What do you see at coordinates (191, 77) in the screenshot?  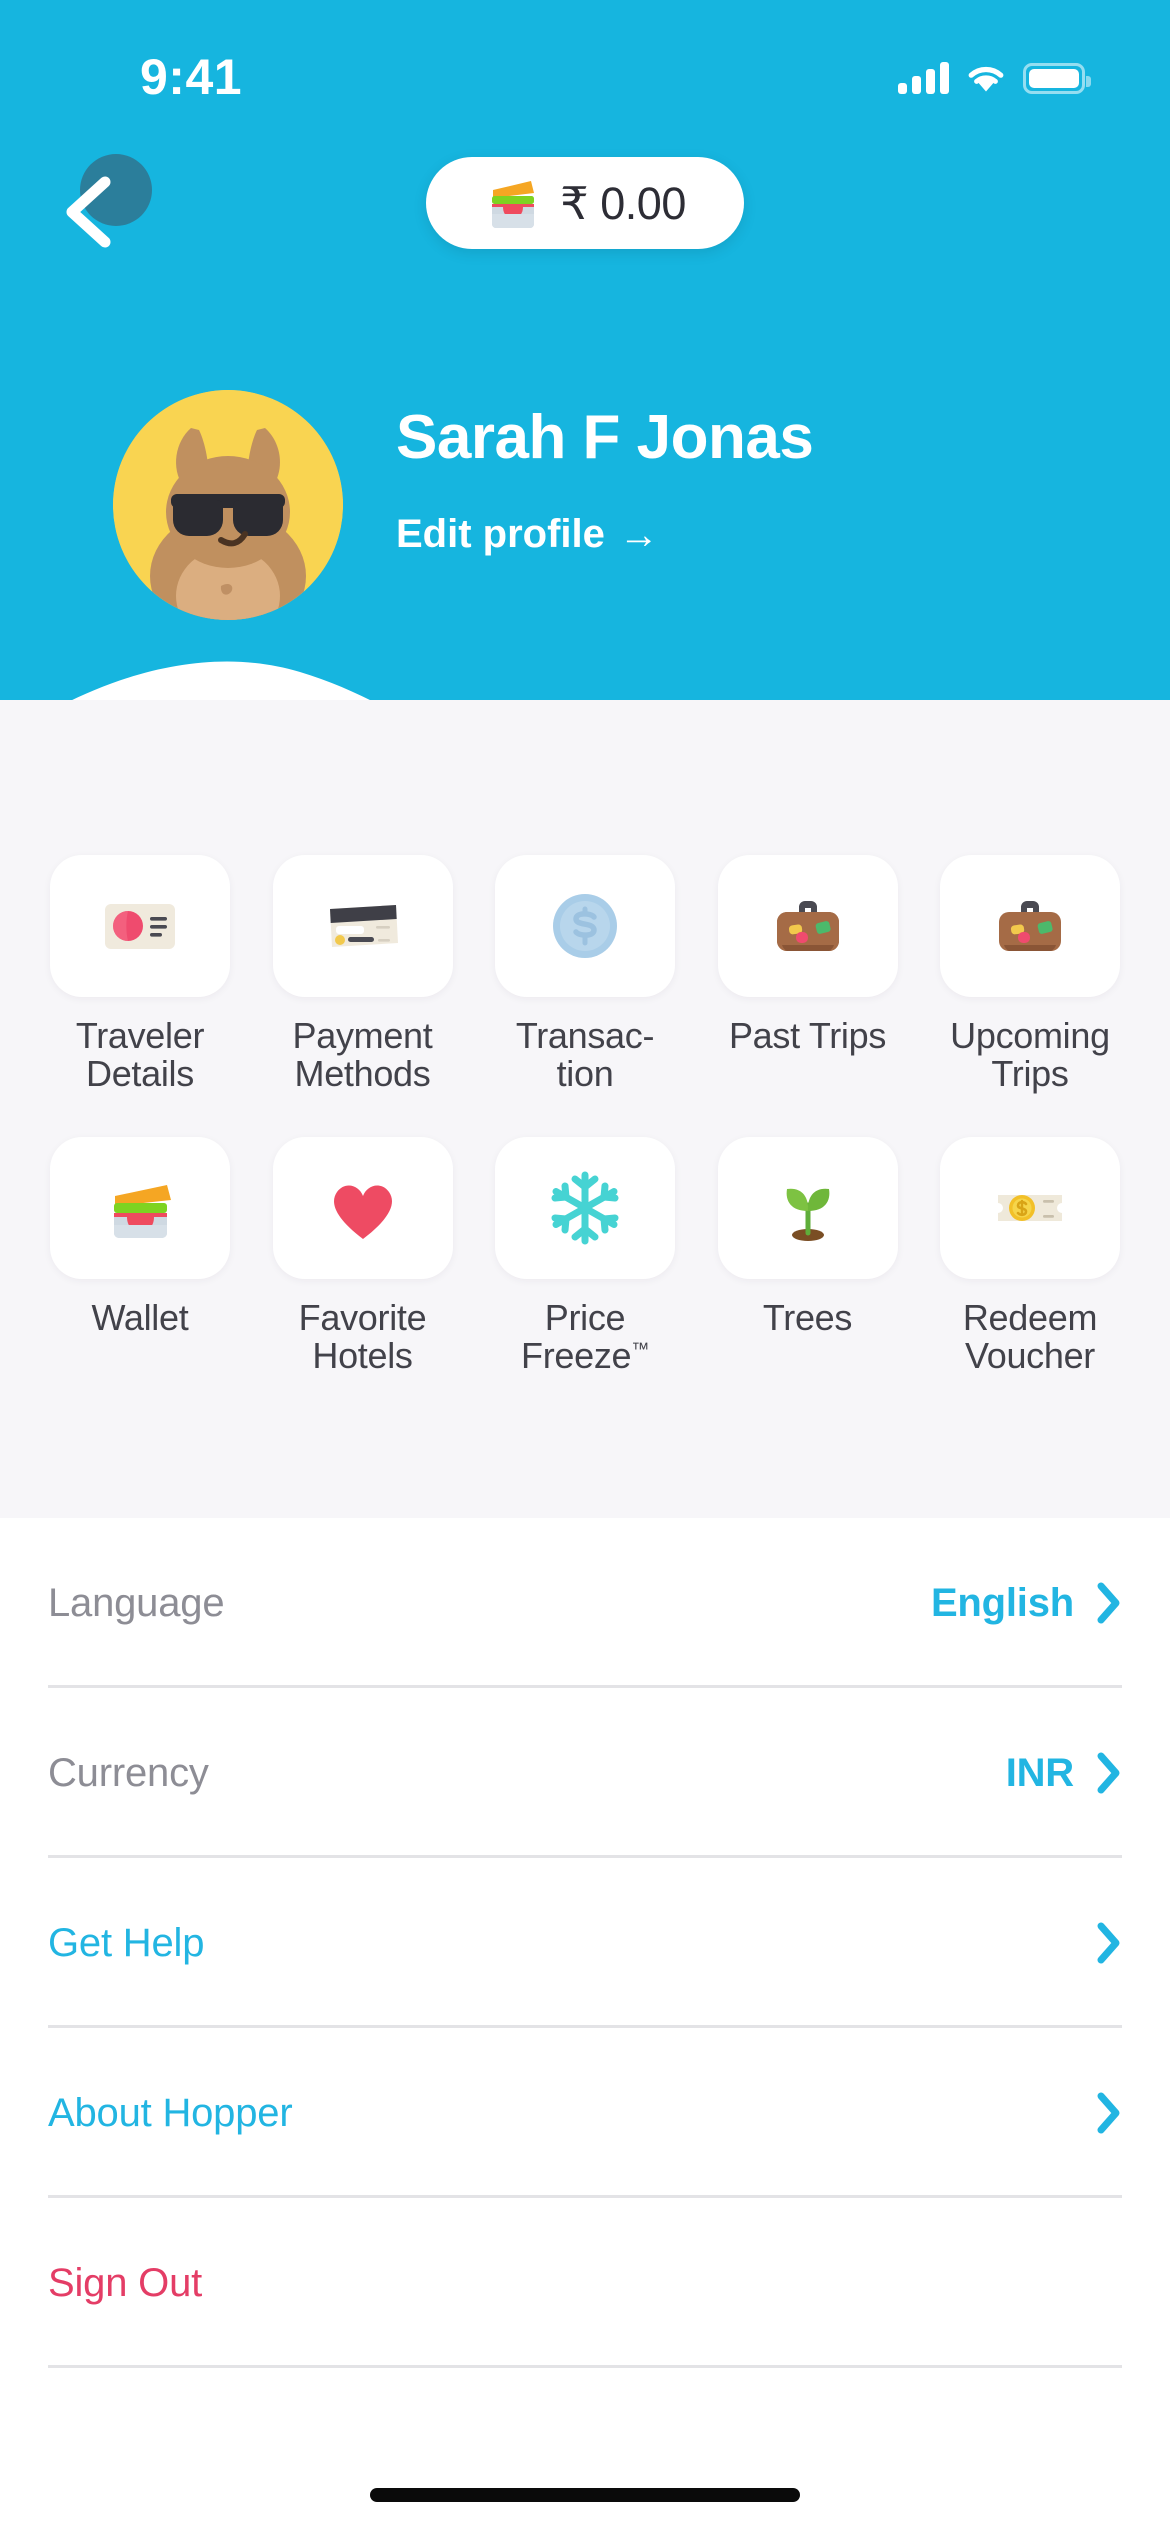 I see `status-bar-time: 9:41` at bounding box center [191, 77].